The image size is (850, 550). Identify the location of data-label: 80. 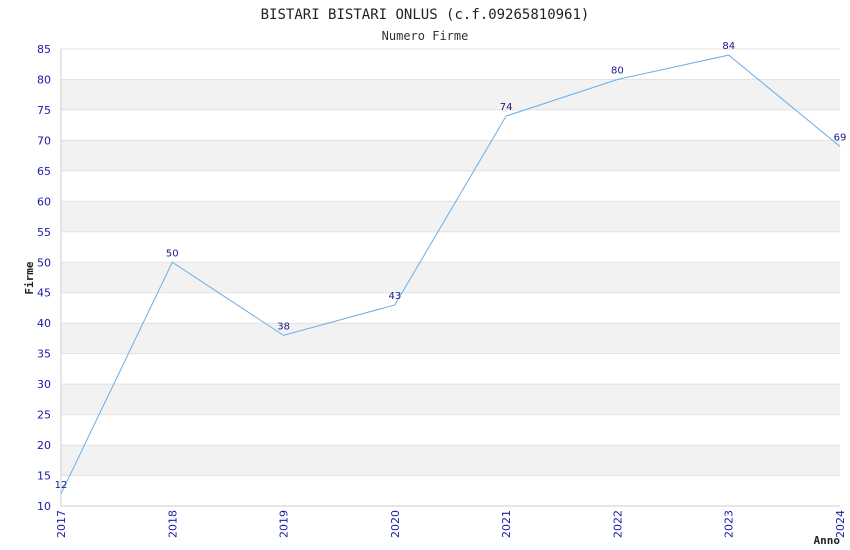
(617, 70).